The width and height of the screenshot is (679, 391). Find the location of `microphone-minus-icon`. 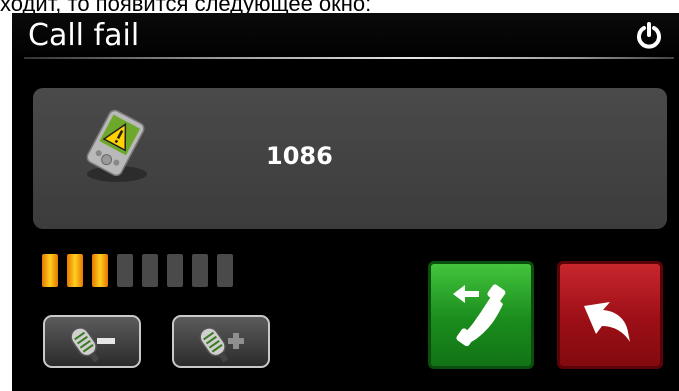

microphone-minus-icon is located at coordinates (92, 345).